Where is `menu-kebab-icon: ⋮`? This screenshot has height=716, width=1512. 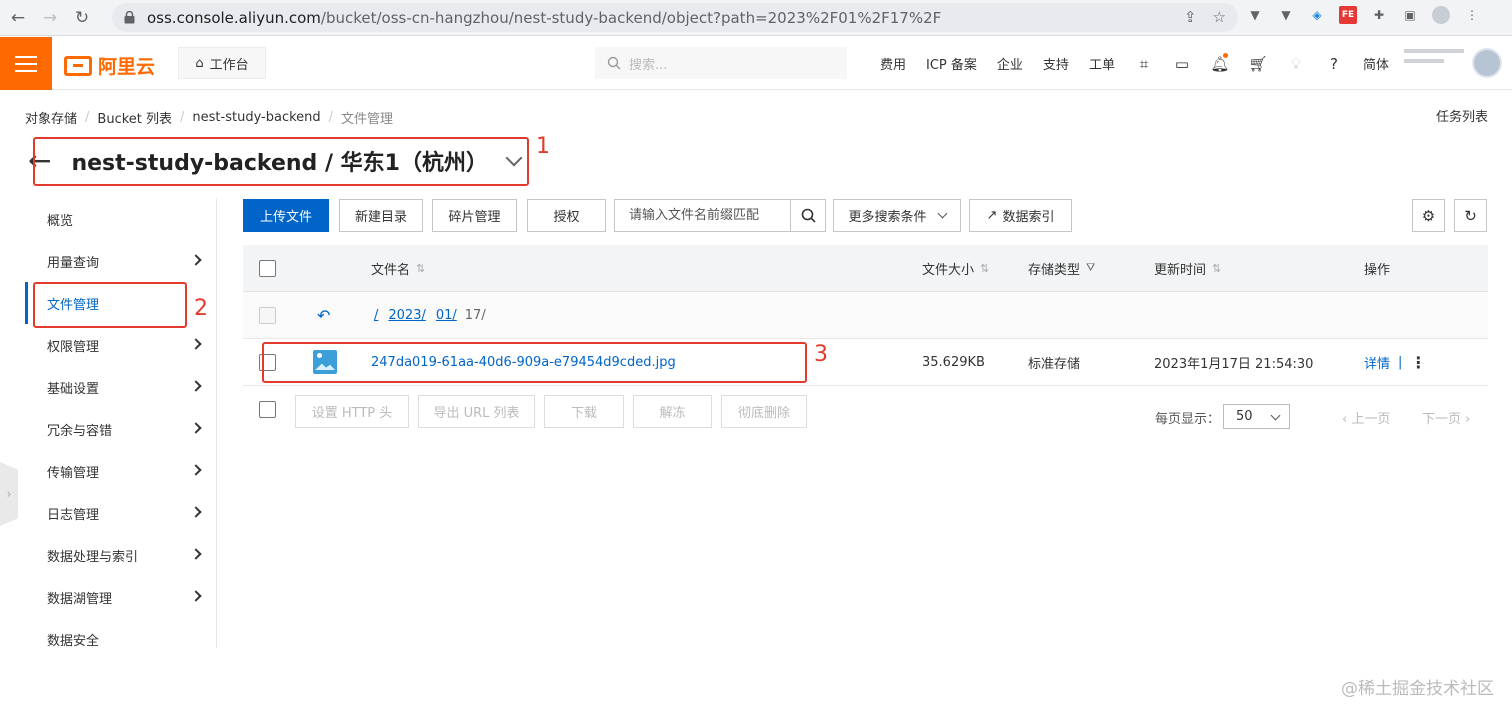 menu-kebab-icon: ⋮ is located at coordinates (1472, 15).